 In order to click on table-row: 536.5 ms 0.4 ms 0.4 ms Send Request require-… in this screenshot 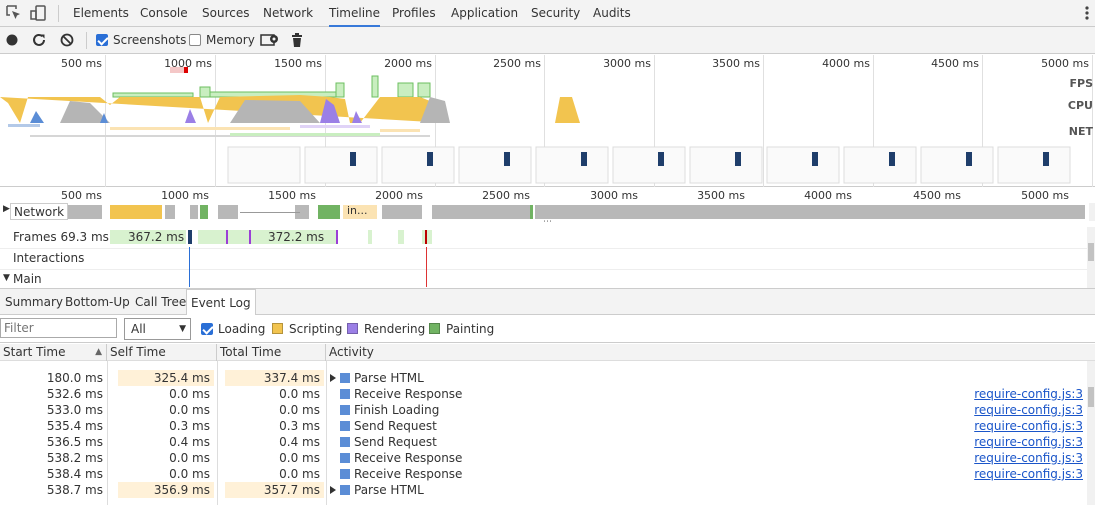, I will do `click(543, 442)`.